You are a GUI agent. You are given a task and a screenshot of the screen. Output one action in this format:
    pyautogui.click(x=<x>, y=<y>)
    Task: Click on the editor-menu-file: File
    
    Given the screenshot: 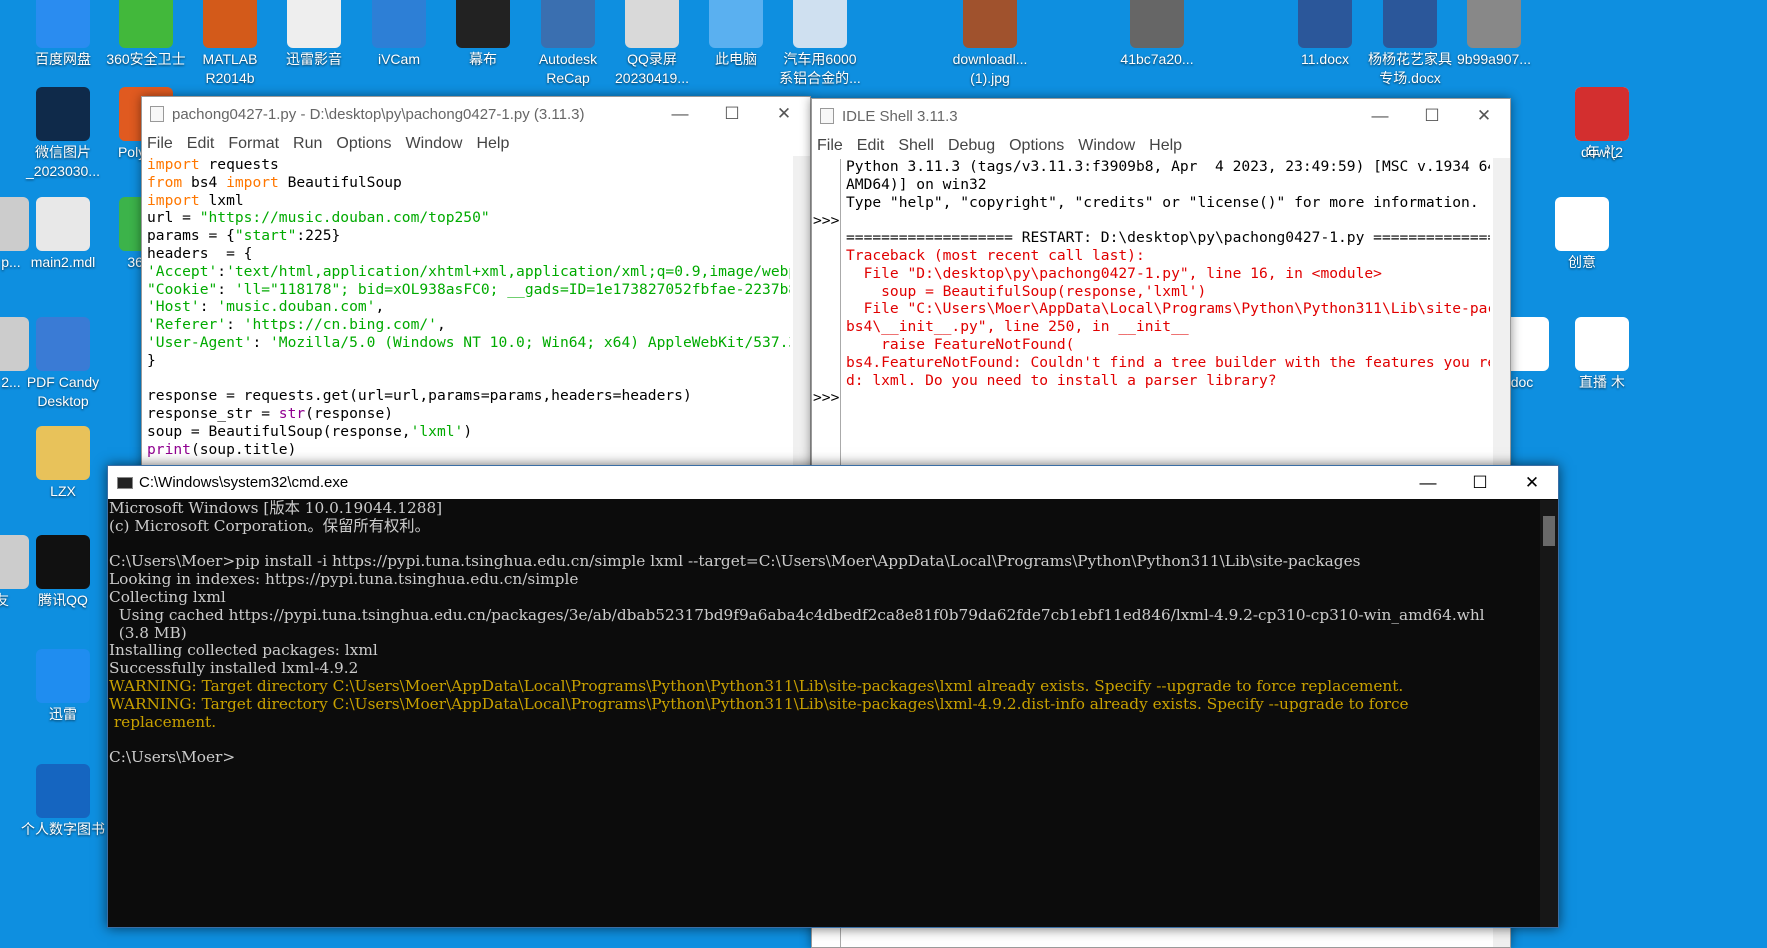 What is the action you would take?
    pyautogui.click(x=160, y=144)
    